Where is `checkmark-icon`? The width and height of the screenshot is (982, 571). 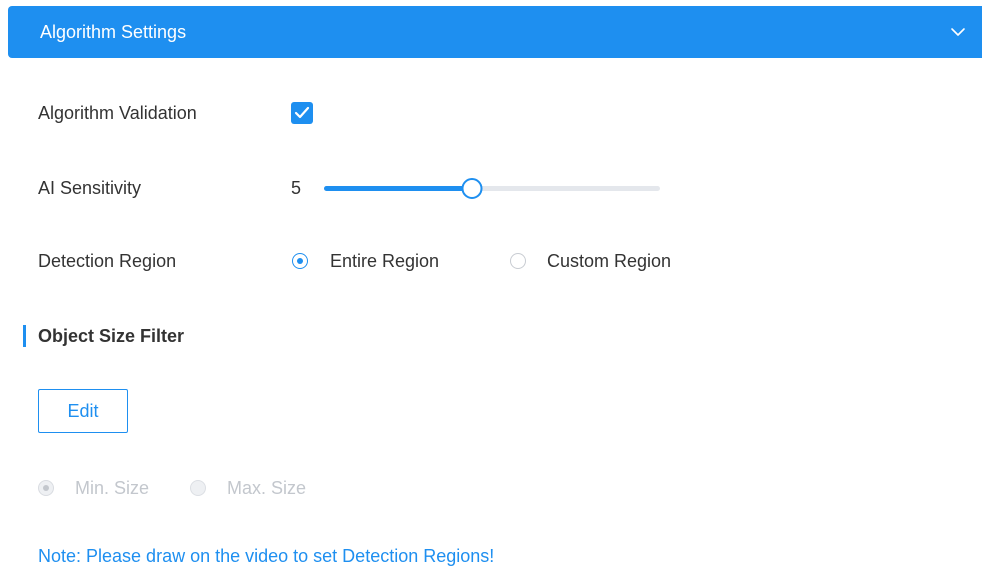 checkmark-icon is located at coordinates (302, 112).